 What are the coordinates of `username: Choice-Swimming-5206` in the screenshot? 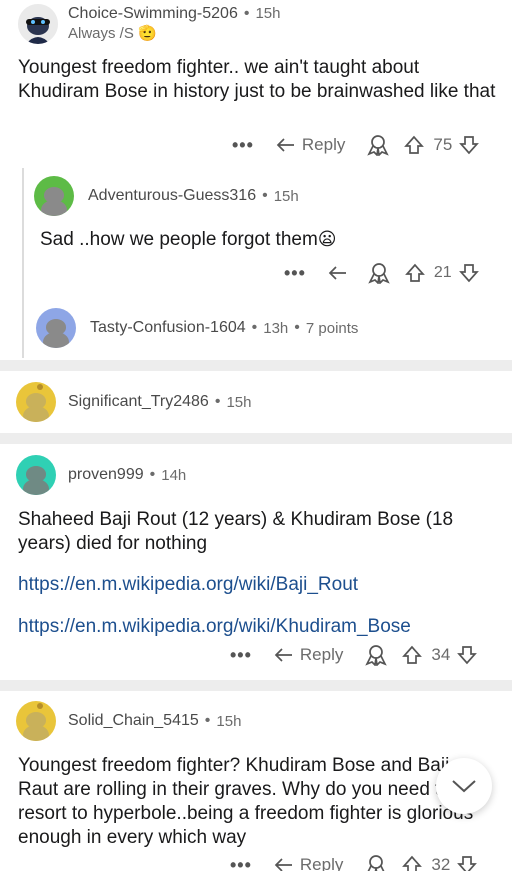 It's located at (153, 13).